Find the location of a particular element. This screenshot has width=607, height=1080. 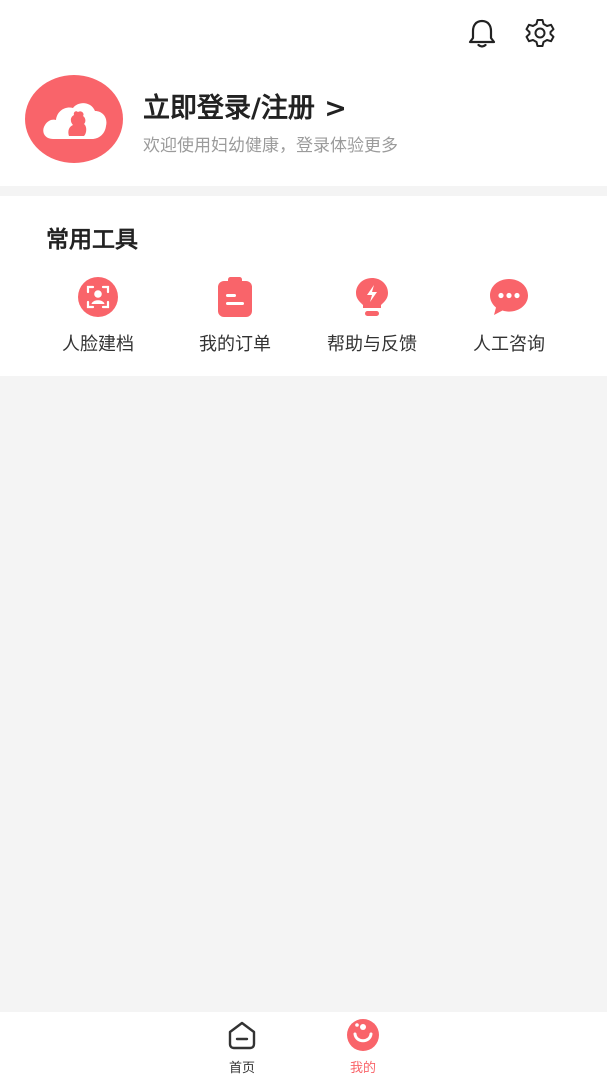

login-register-link: 立即登录/注册 > is located at coordinates (245, 105).